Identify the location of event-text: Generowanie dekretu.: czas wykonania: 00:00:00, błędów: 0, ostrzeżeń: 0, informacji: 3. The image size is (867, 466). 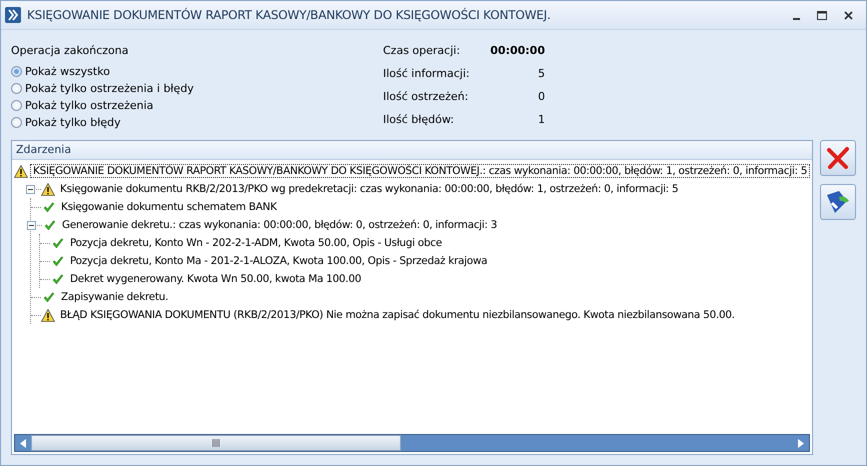
(280, 225).